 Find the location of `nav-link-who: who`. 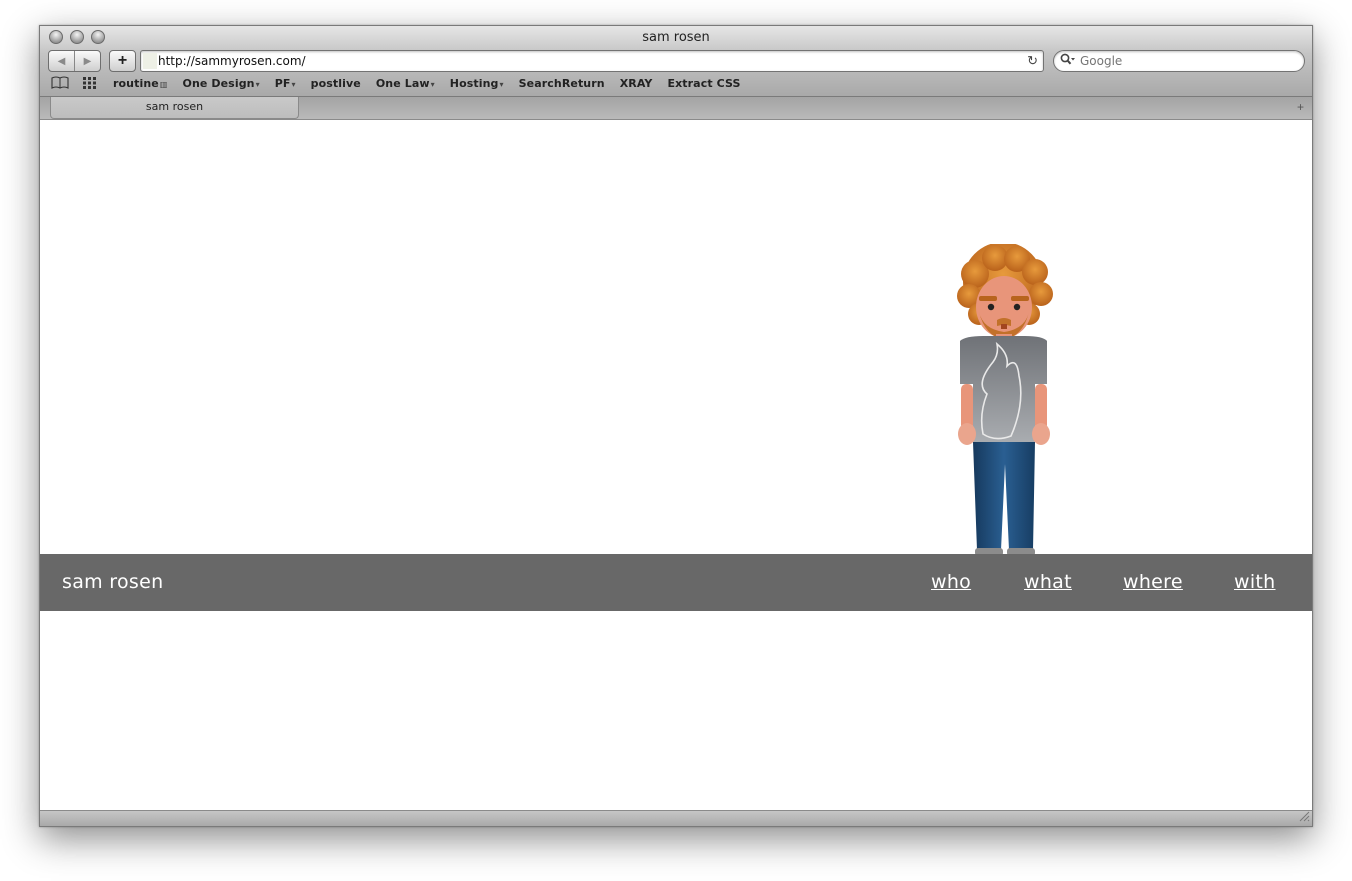

nav-link-who: who is located at coordinates (951, 582).